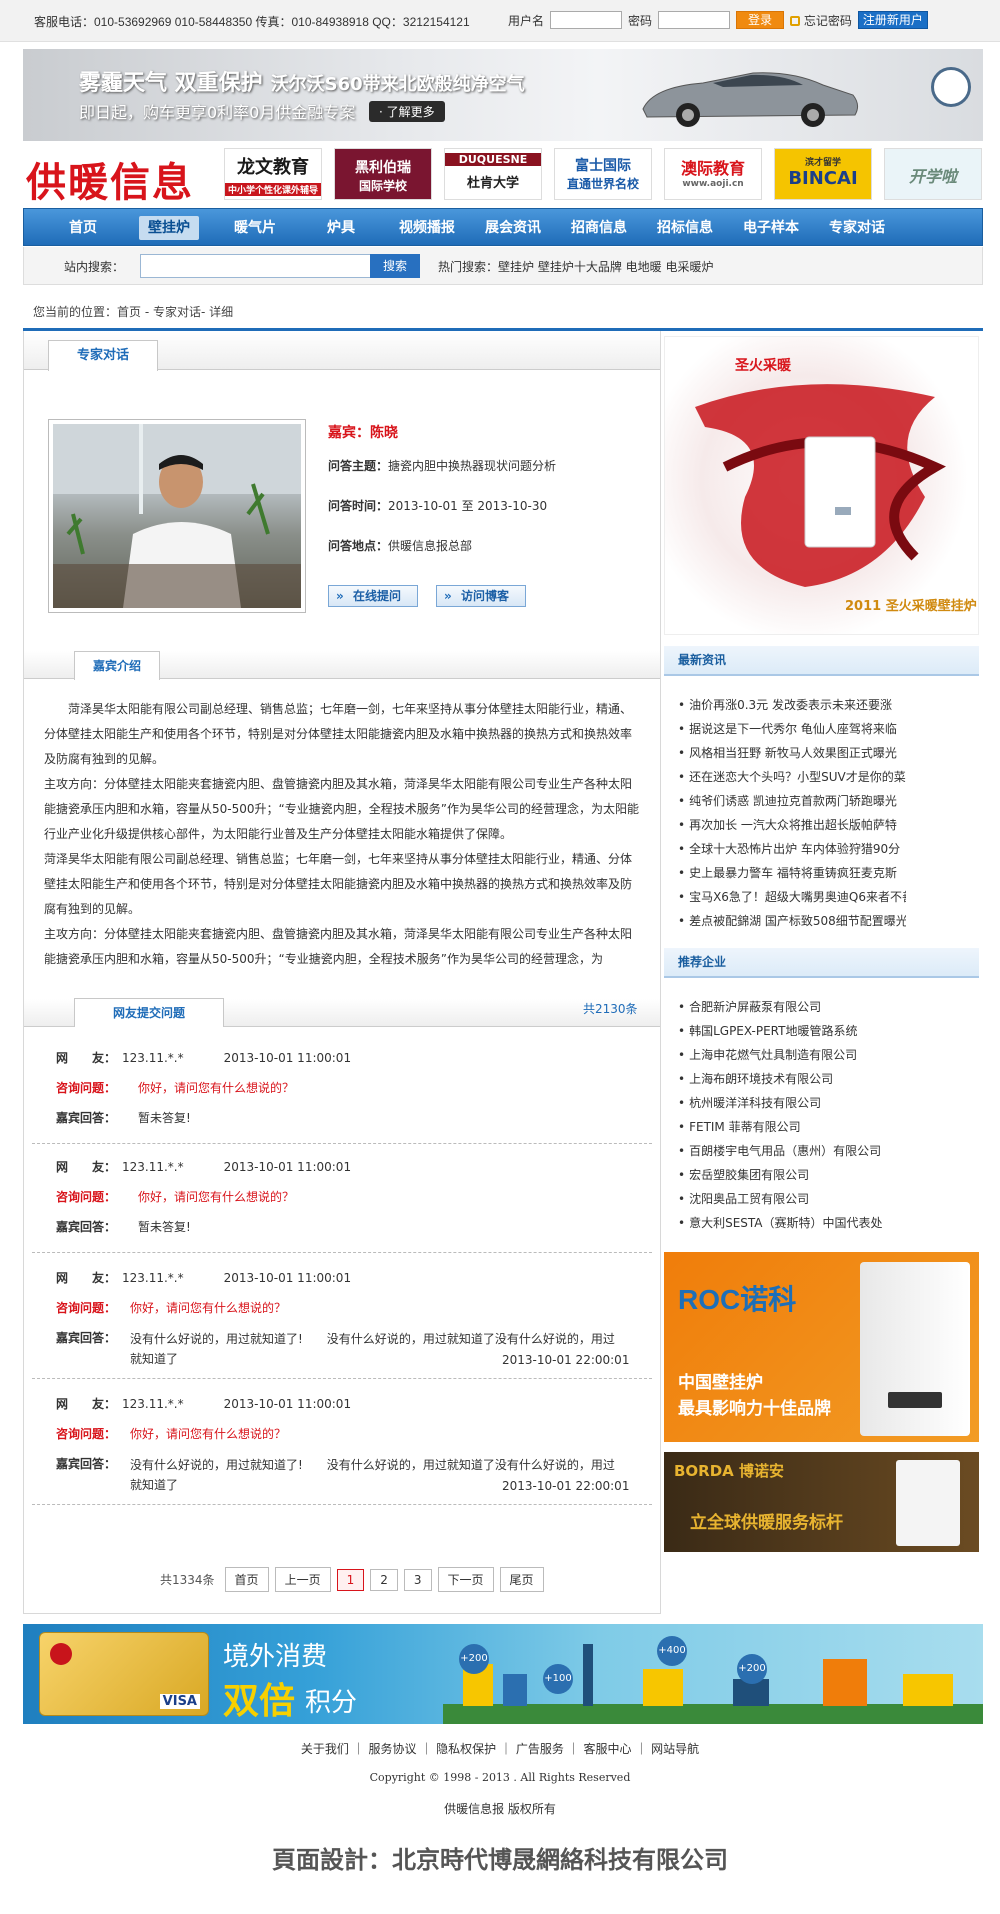 The image size is (1000, 1914). Describe the element at coordinates (792, 1175) in the screenshot. I see `enterprise-item: 宏岳塑胶集团有限公司` at that location.